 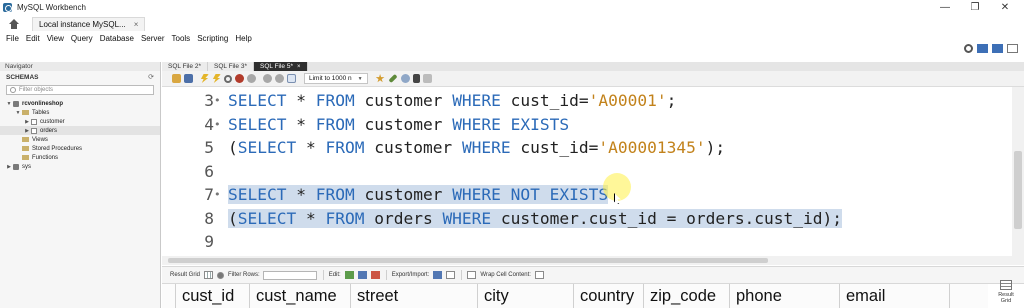 What do you see at coordinates (12, 38) in the screenshot?
I see `menu-file: File` at bounding box center [12, 38].